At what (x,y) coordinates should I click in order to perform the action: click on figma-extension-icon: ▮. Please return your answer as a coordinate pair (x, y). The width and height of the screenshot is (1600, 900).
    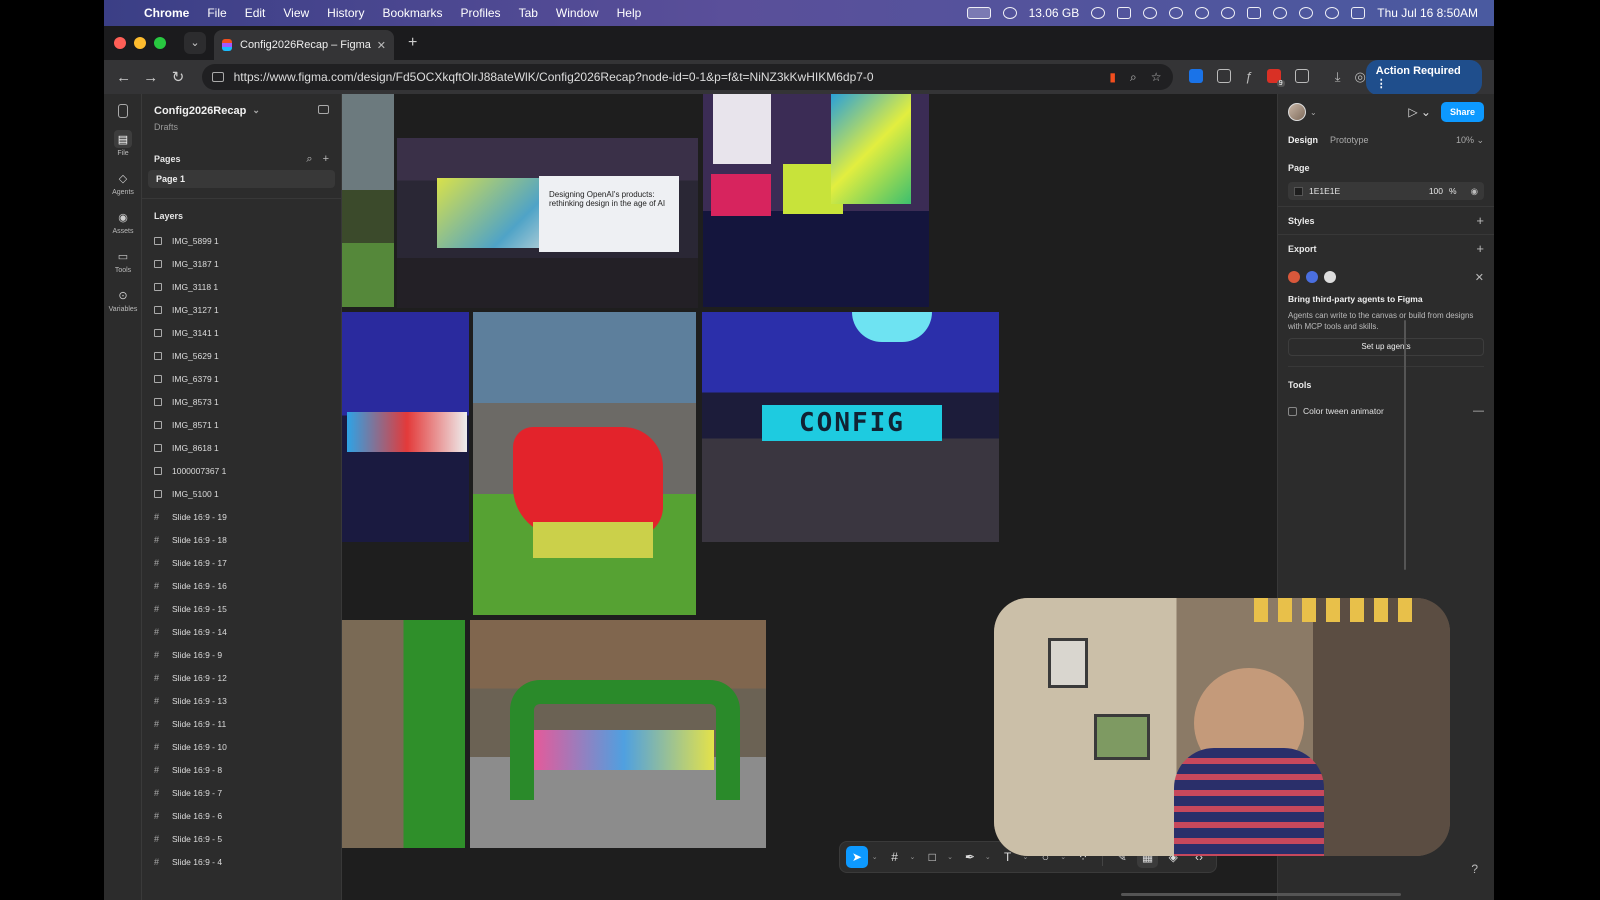
    Looking at the image, I should click on (1112, 77).